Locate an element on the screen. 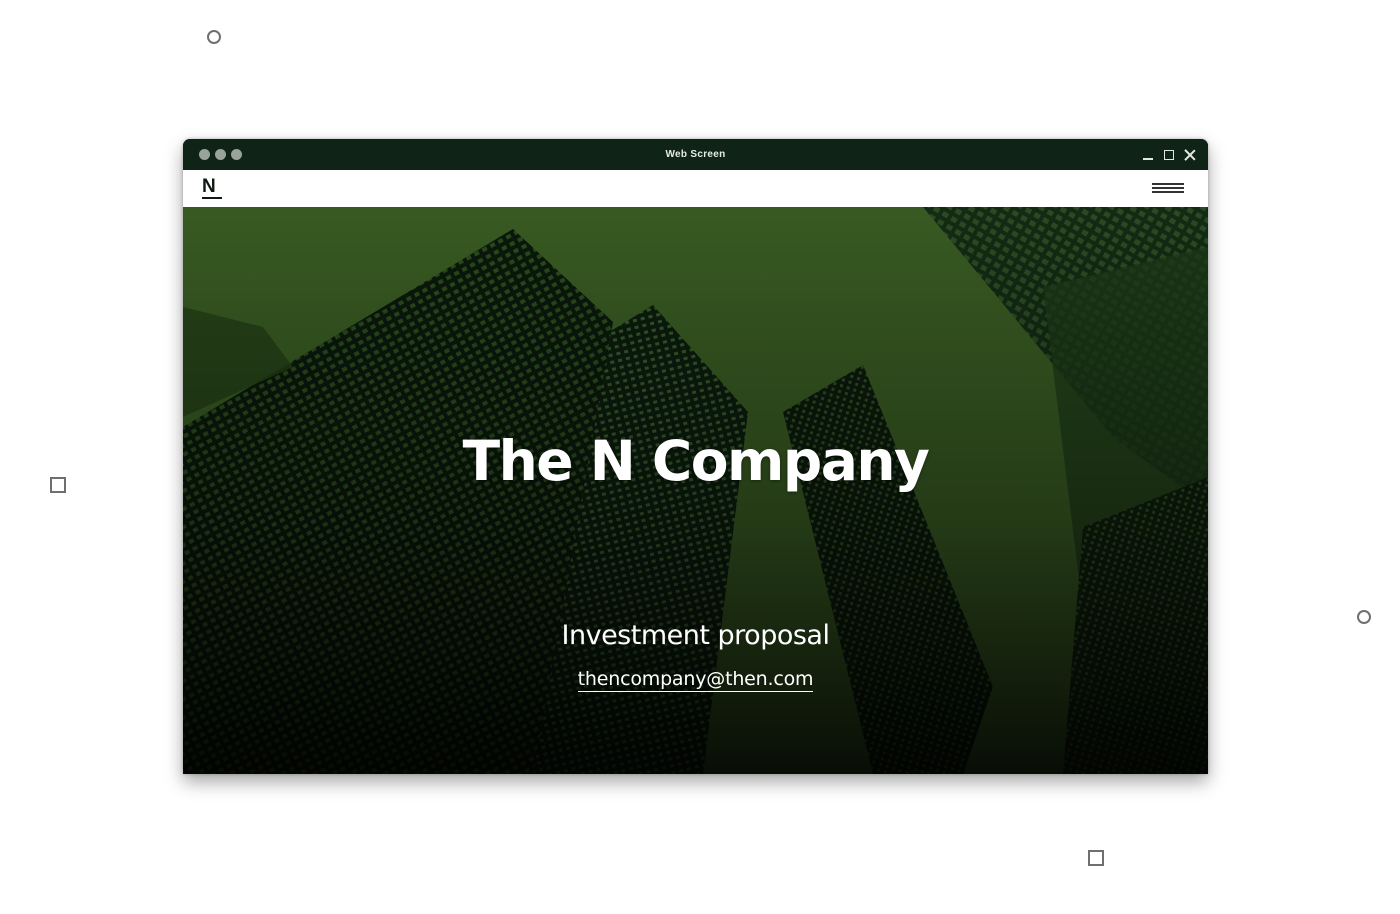  window-title: Web Screen is located at coordinates (695, 154).